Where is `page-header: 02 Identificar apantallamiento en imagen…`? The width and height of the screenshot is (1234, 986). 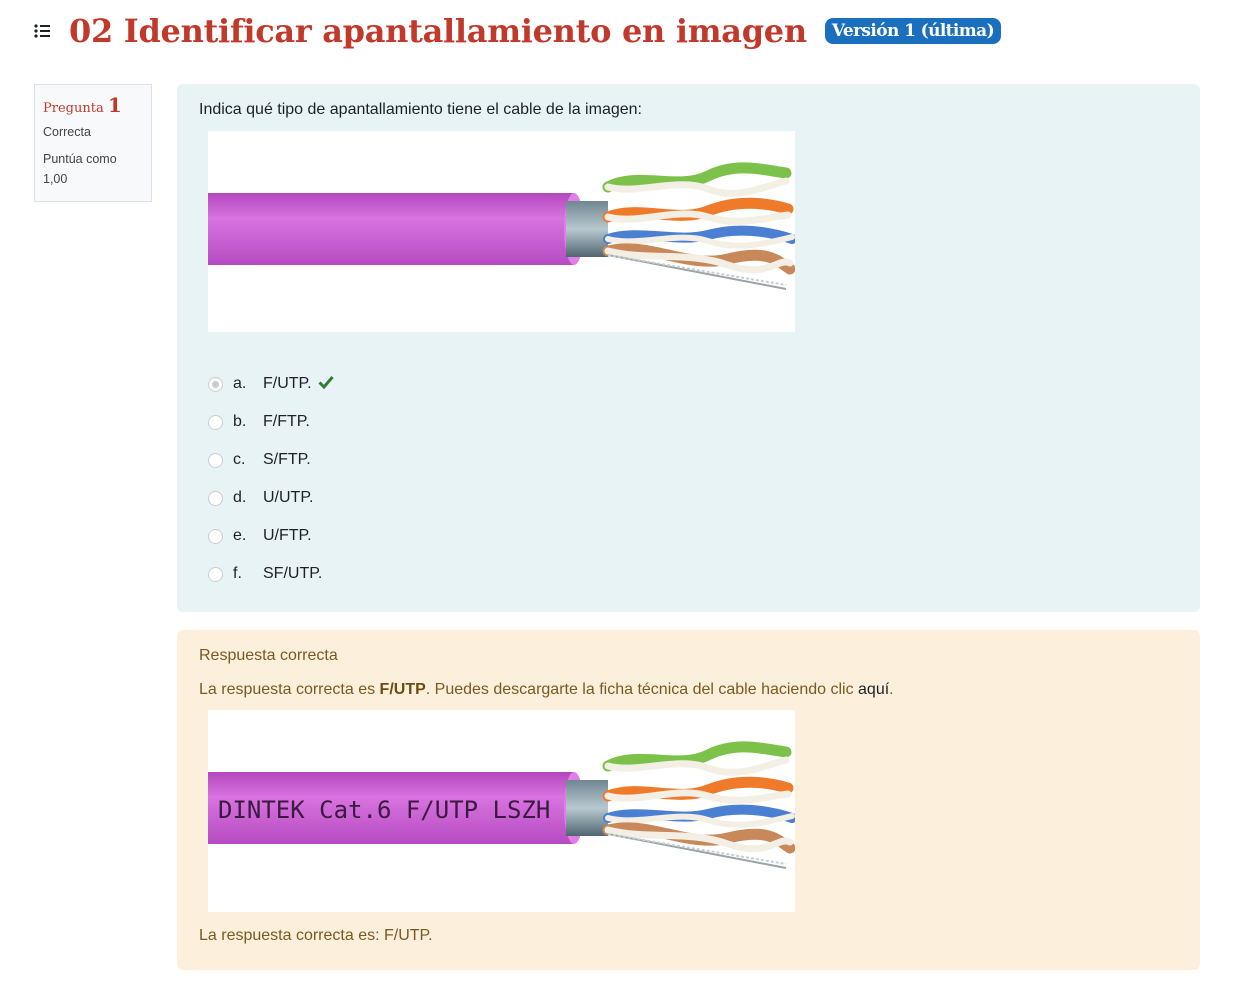 page-header: 02 Identificar apantallamiento en imagen… is located at coordinates (517, 31).